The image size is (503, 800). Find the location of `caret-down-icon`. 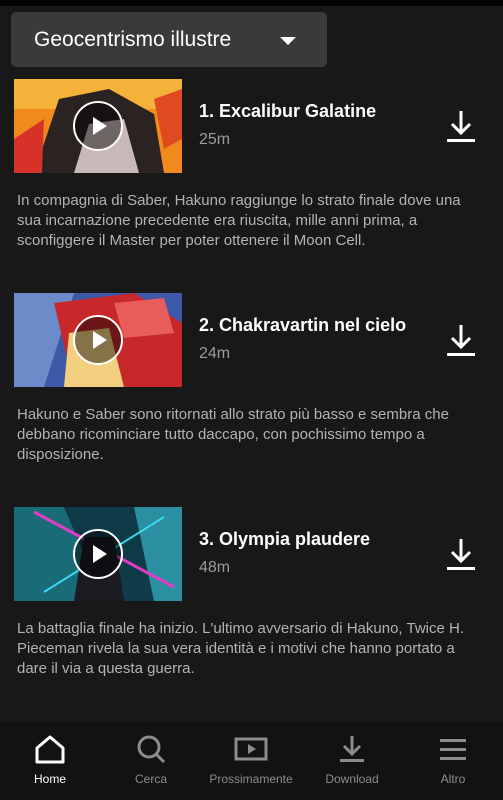

caret-down-icon is located at coordinates (288, 41).